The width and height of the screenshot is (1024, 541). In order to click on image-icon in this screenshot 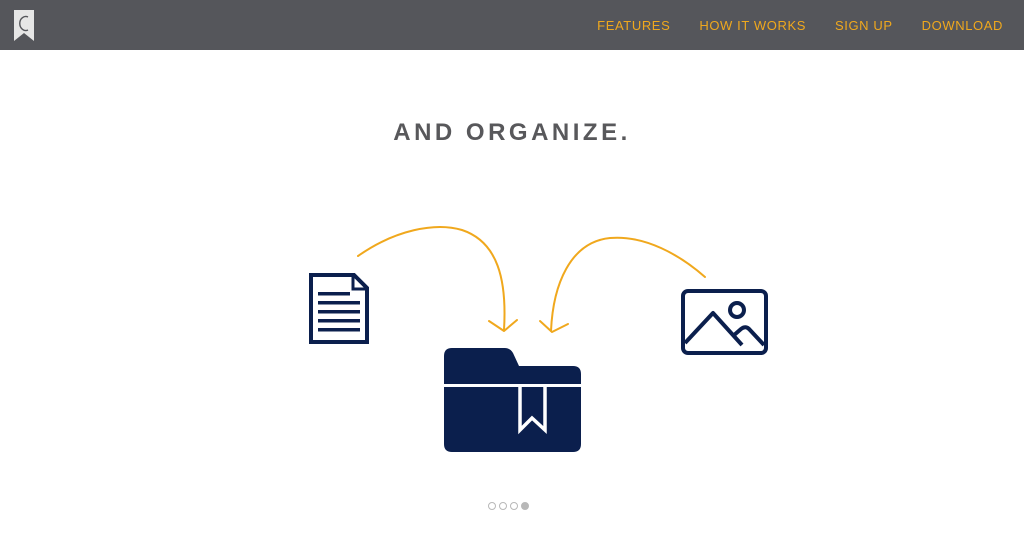, I will do `click(724, 322)`.